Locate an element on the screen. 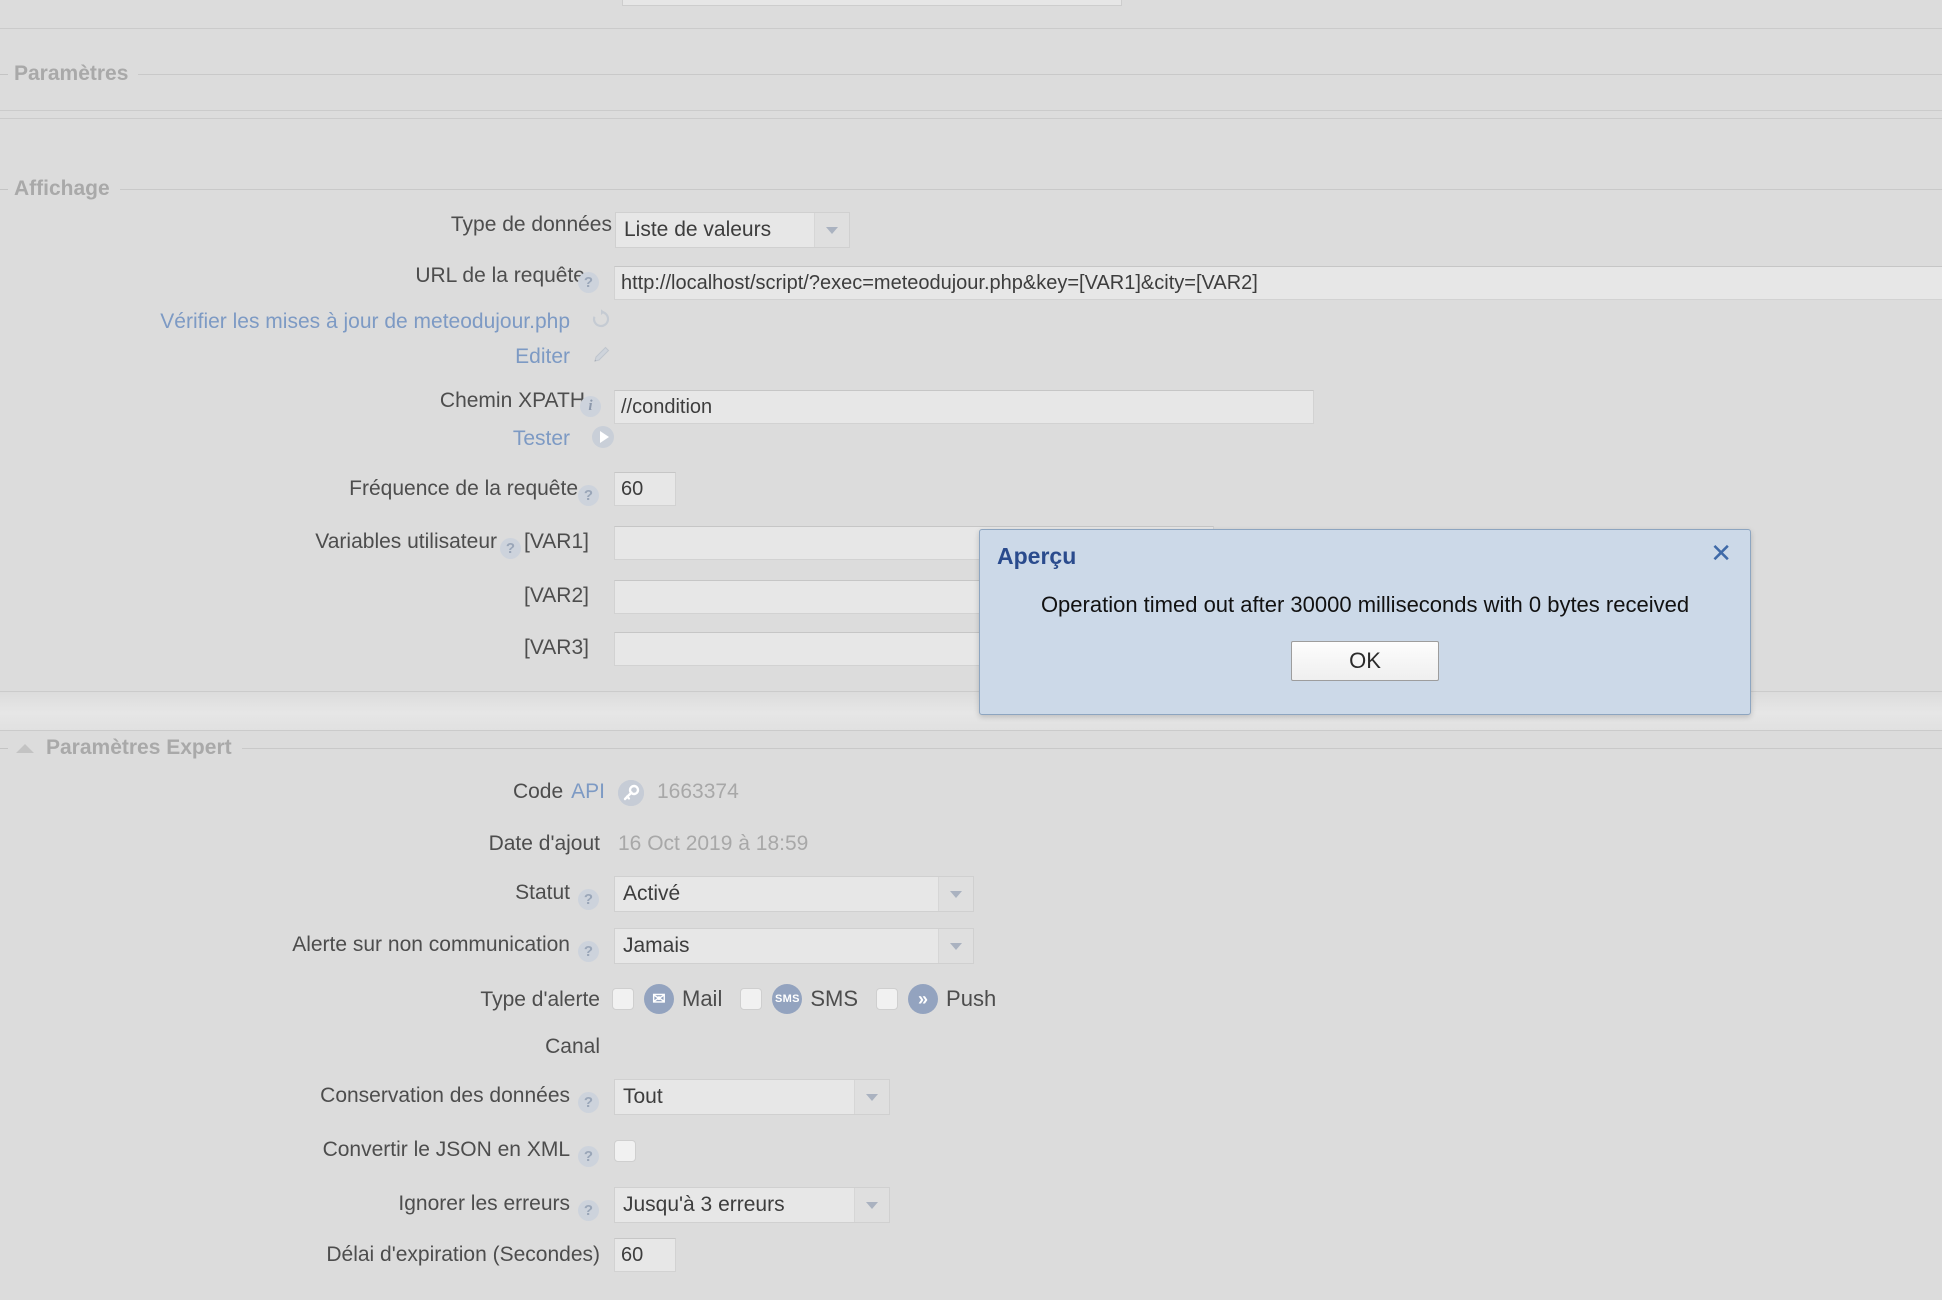 The width and height of the screenshot is (1942, 1300). label-type-alerte: Type d'alerte is located at coordinates (540, 999).